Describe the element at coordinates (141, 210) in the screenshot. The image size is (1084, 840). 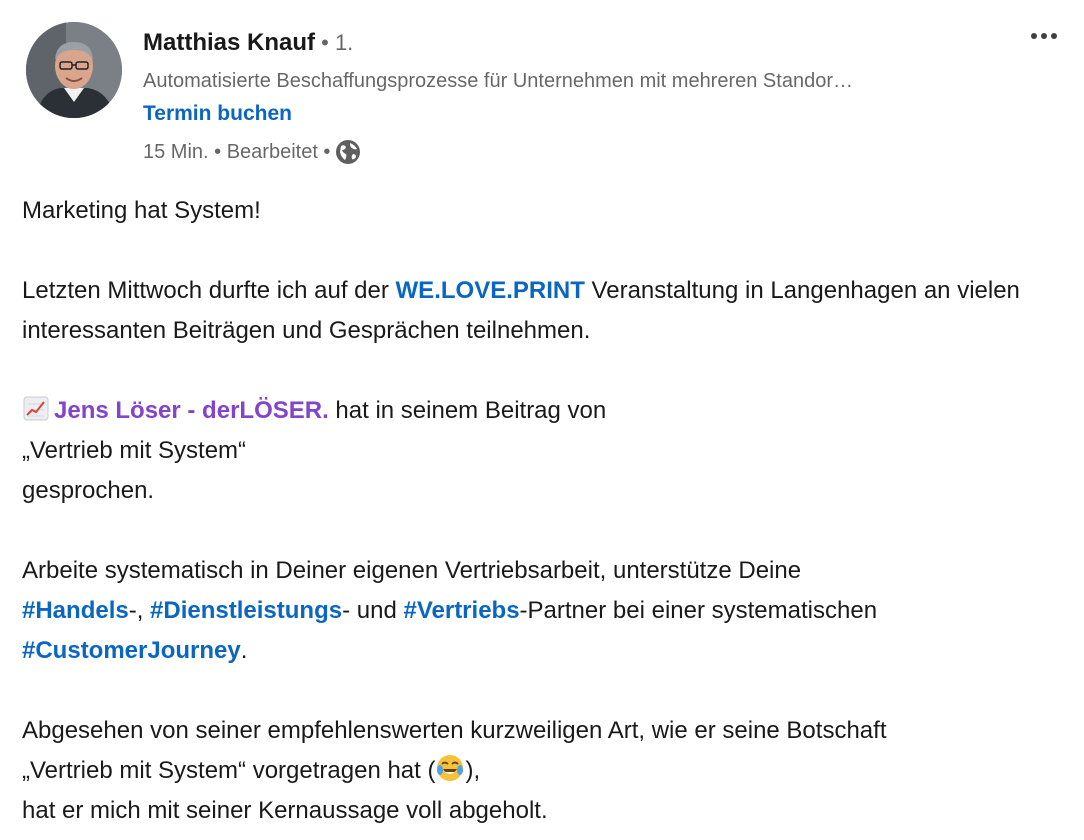
I see `post-paragraph-1: Marketing hat System!` at that location.